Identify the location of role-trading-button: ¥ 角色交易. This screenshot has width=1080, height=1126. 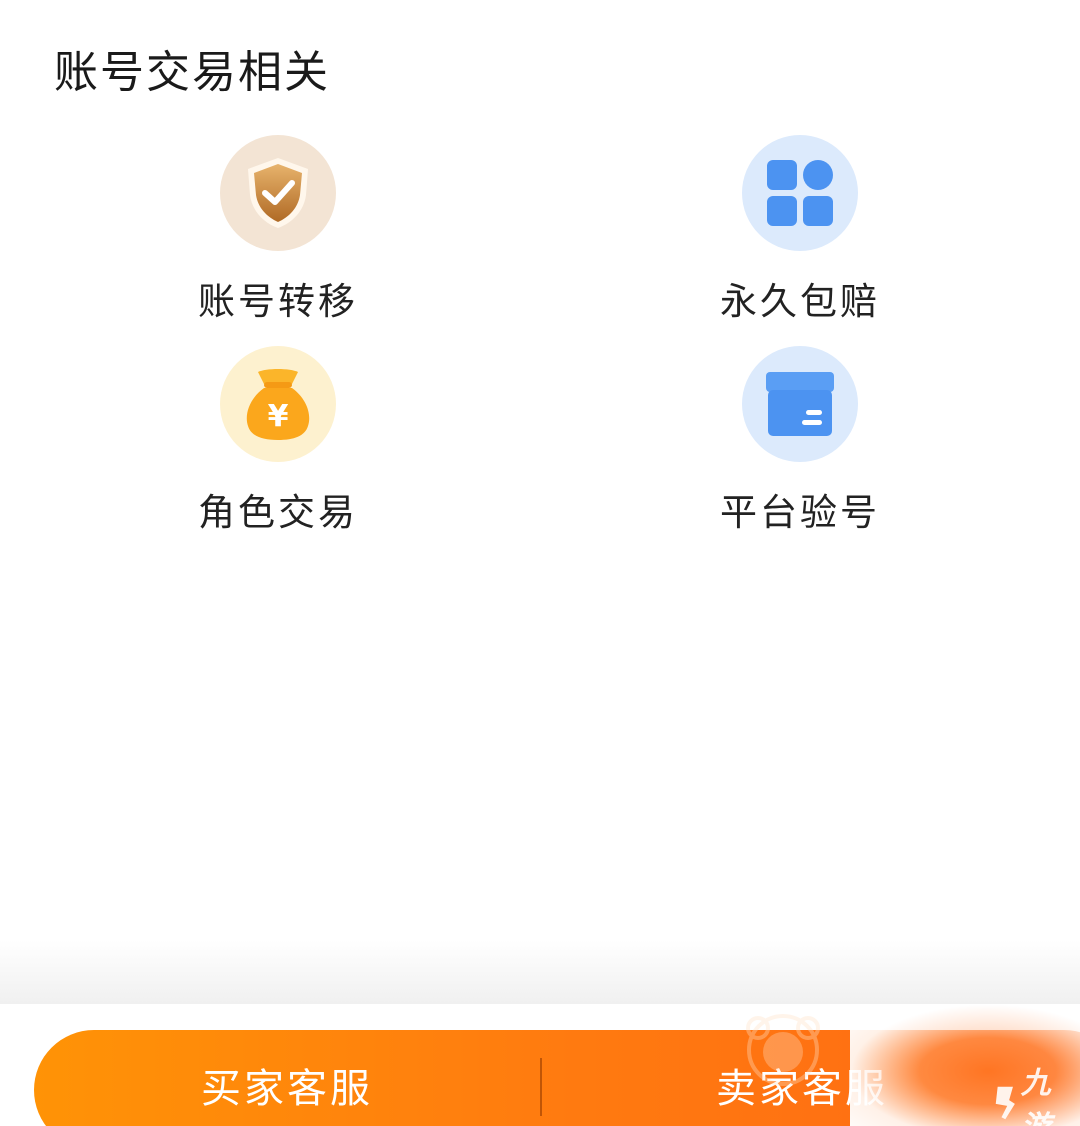
(278, 441).